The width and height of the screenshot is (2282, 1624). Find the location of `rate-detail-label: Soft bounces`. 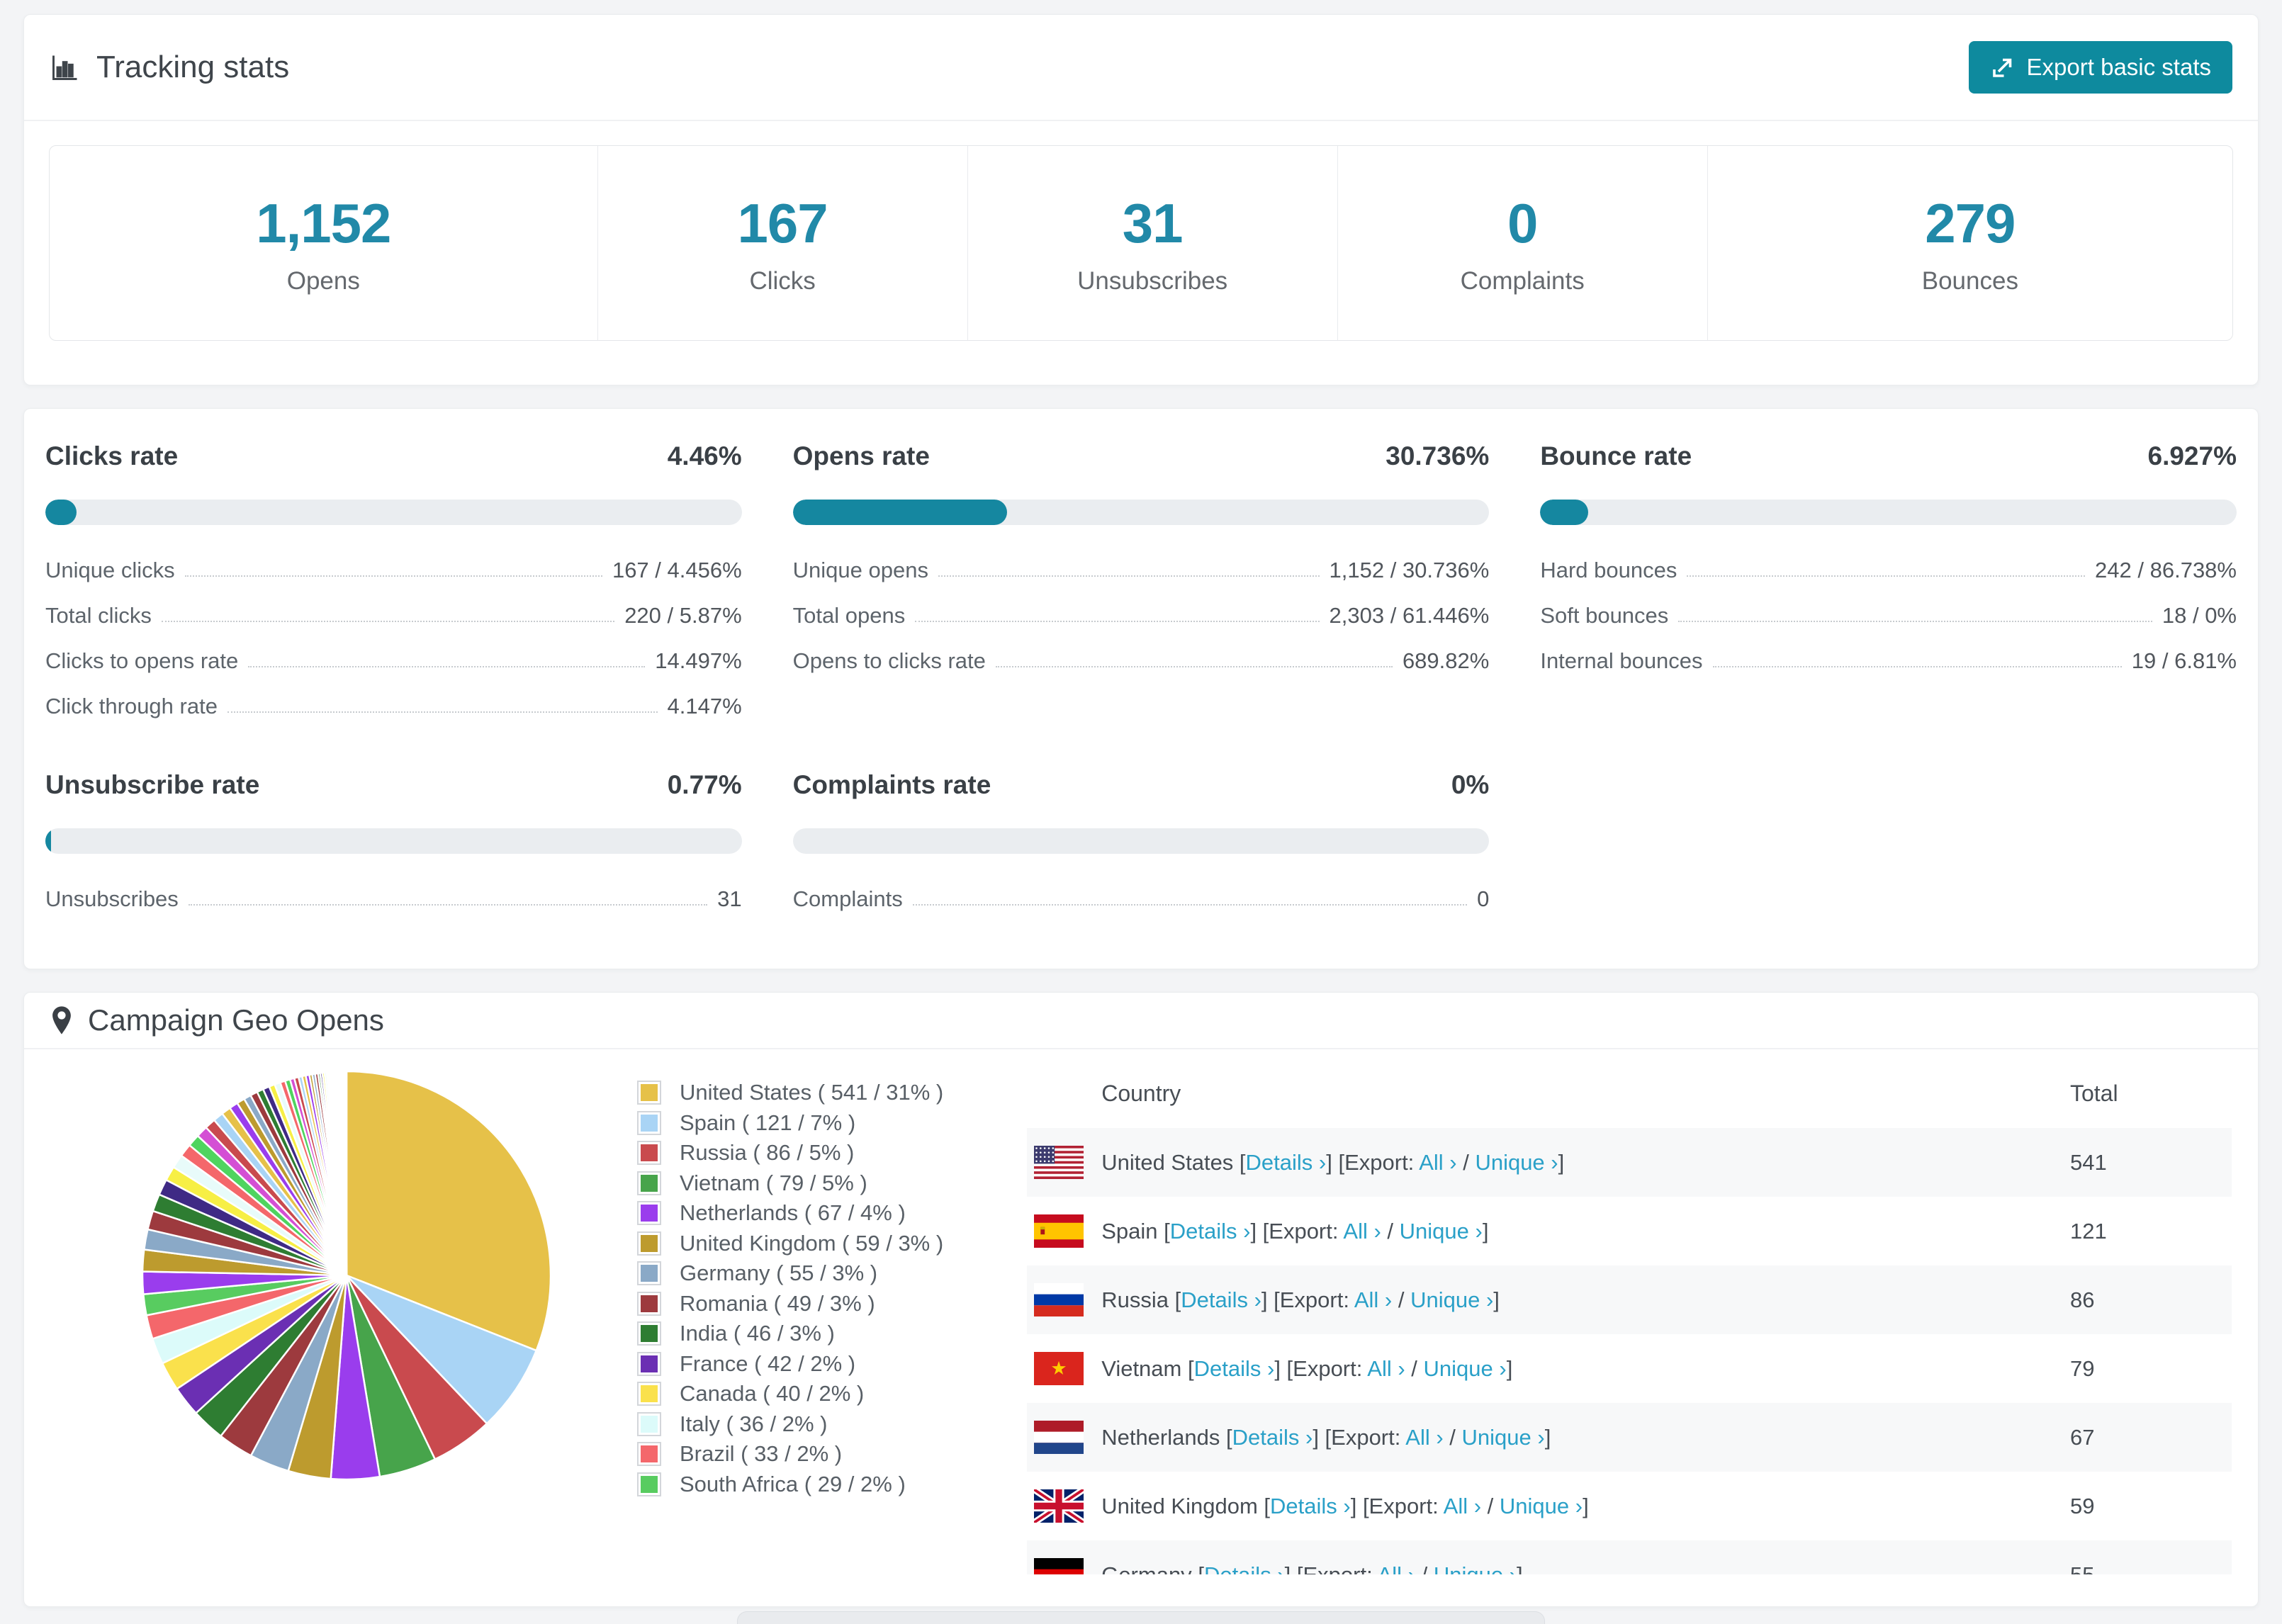

rate-detail-label: Soft bounces is located at coordinates (1605, 616).